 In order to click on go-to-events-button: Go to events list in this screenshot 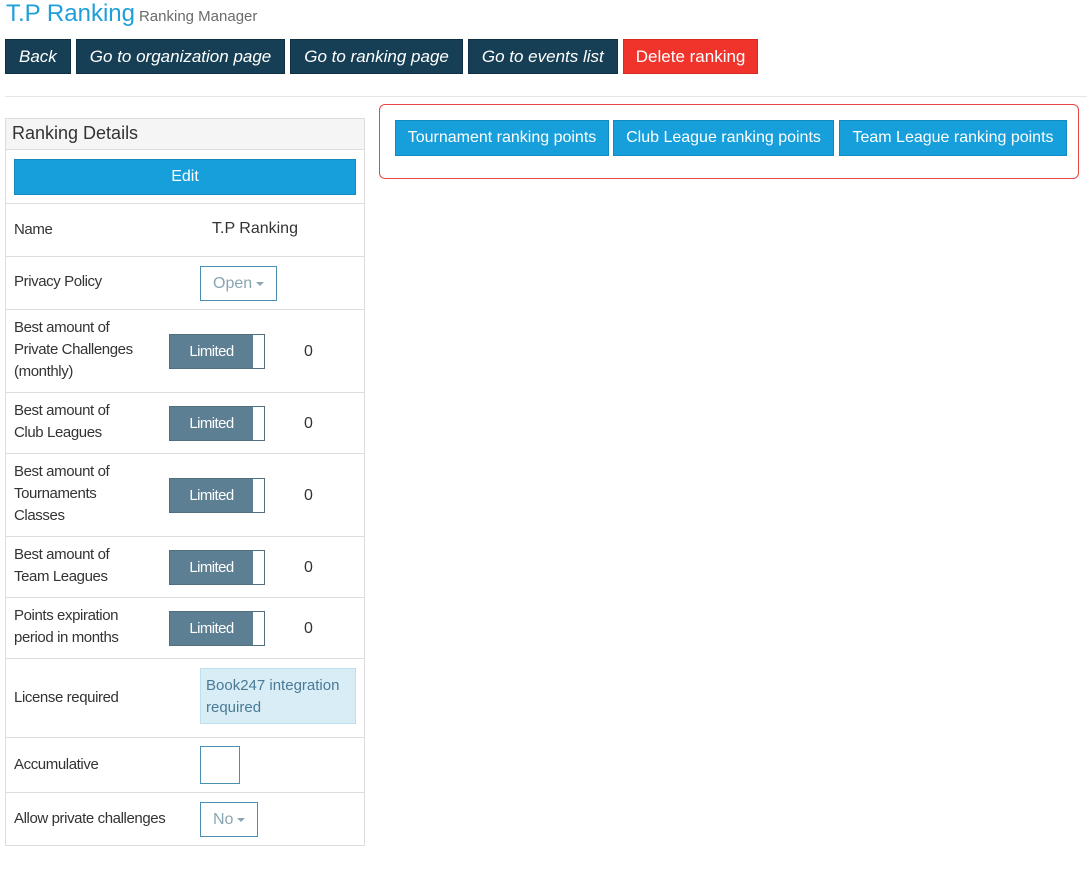, I will do `click(542, 56)`.